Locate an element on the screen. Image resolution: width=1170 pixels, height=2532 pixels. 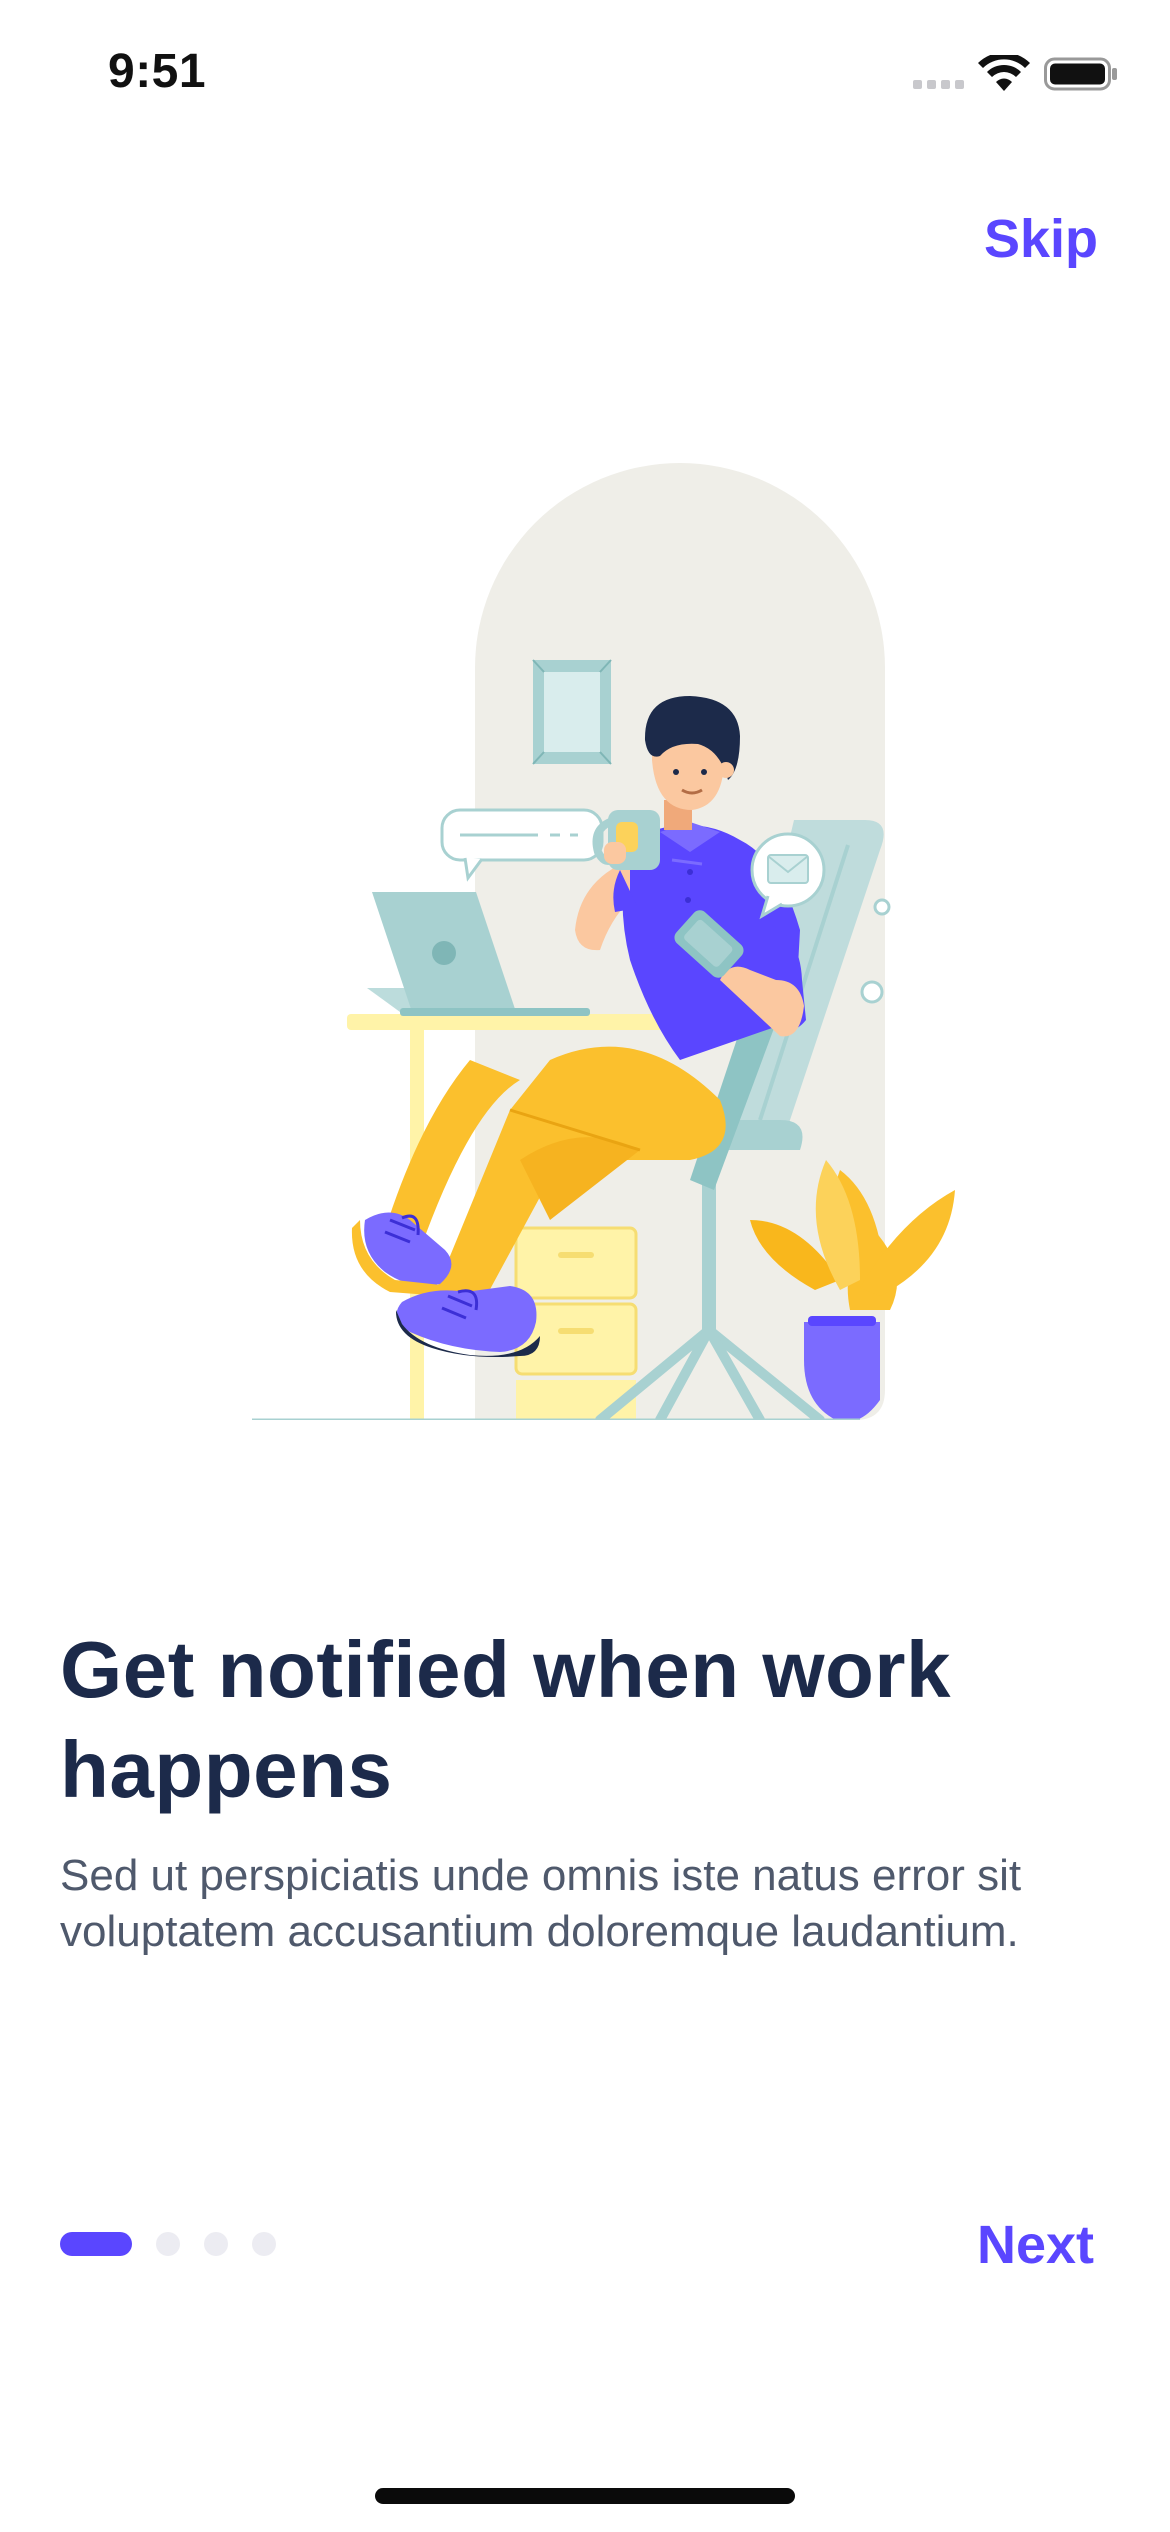
status-time: 9:51 is located at coordinates (157, 71).